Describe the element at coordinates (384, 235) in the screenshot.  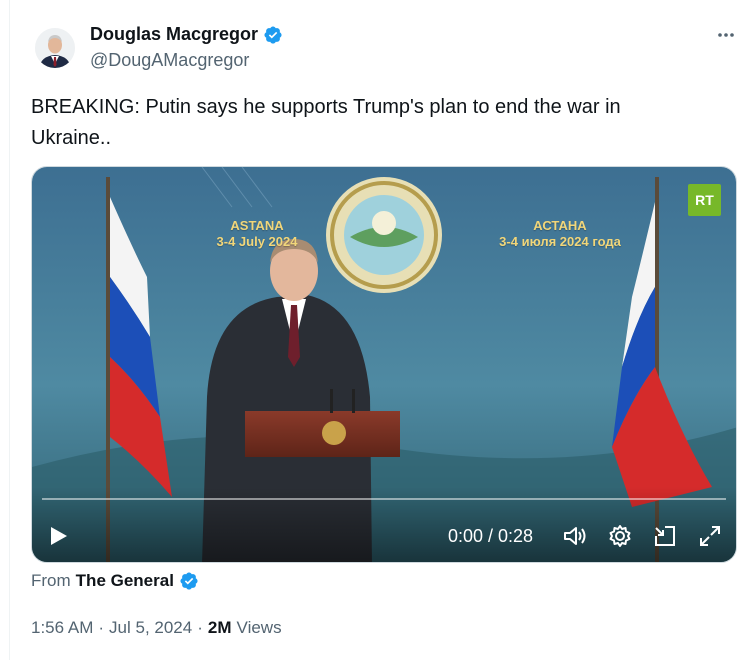
I see `sco-emblem` at that location.